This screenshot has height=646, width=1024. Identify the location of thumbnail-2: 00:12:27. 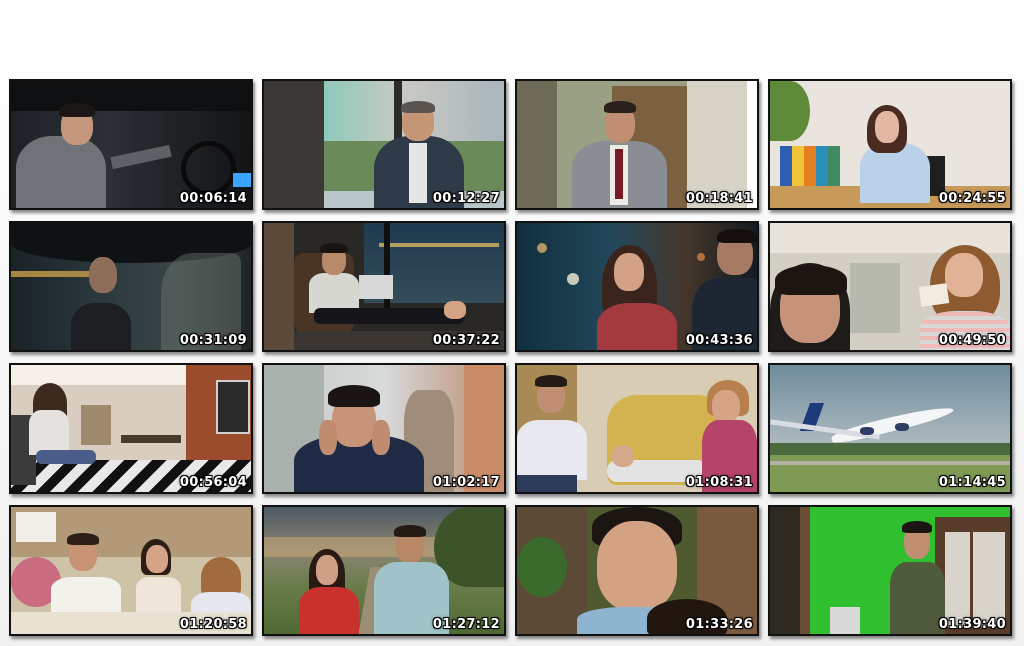
(384, 144).